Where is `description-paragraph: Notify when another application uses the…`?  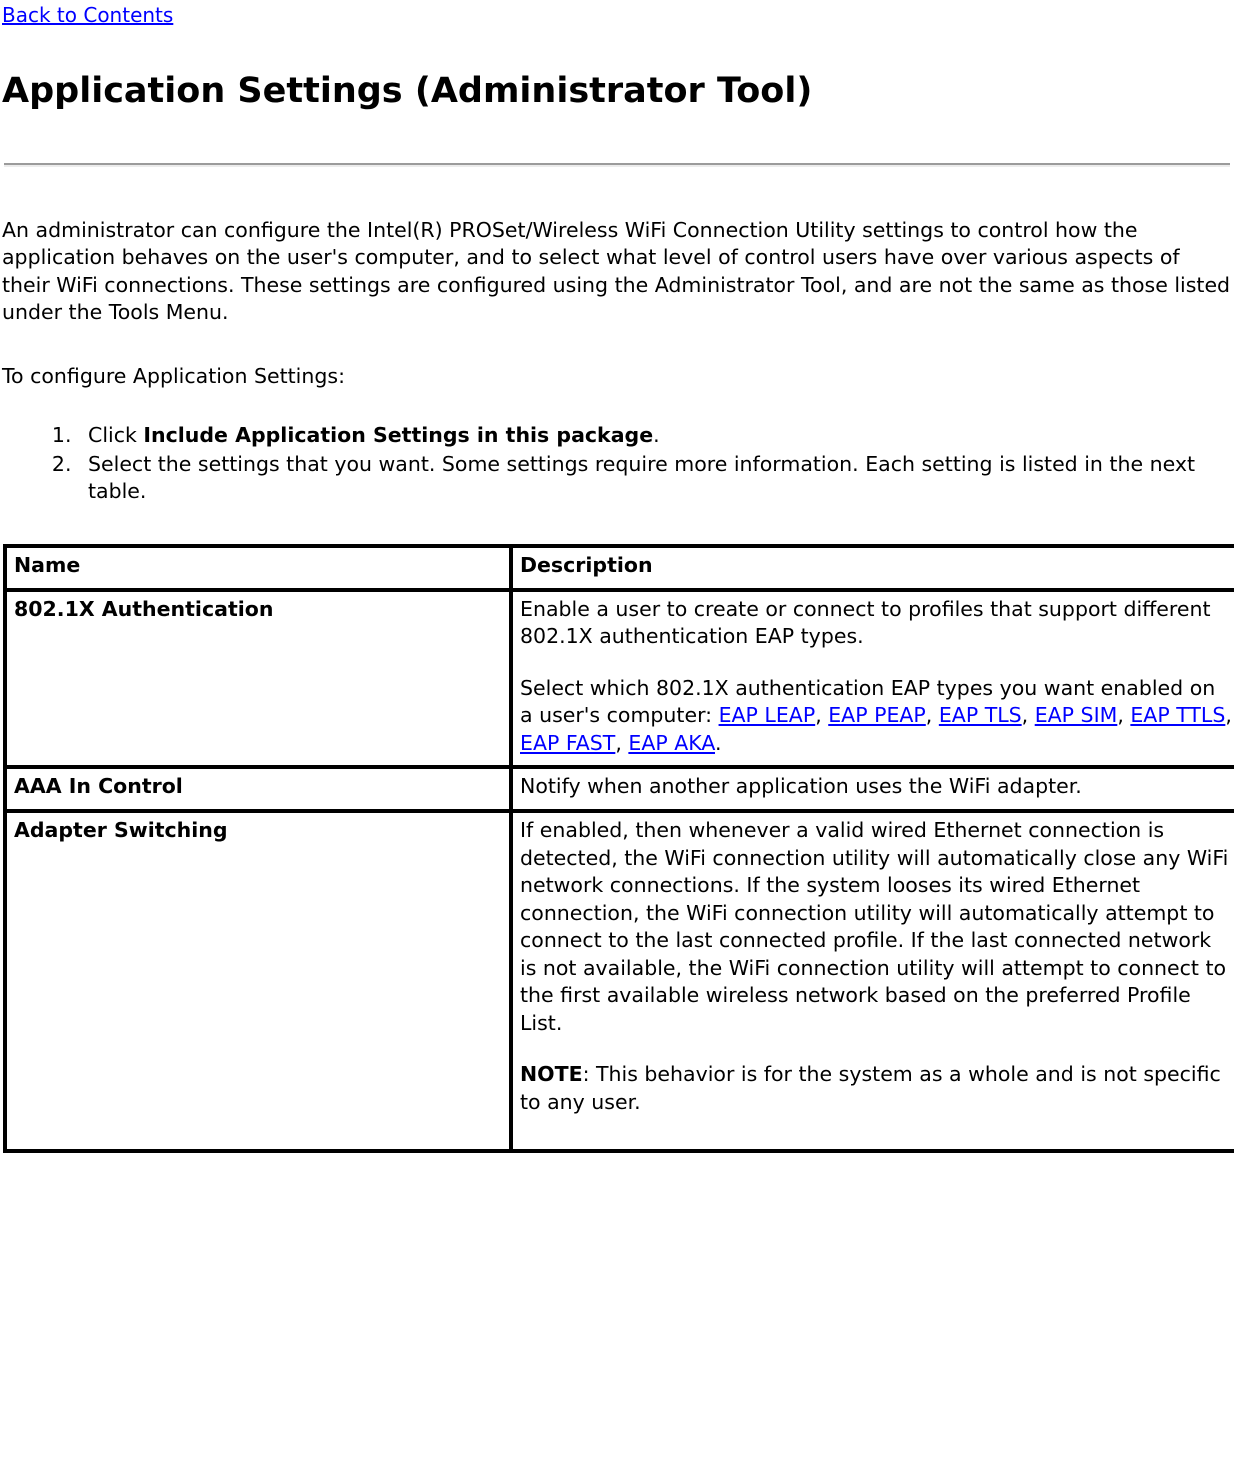
description-paragraph: Notify when another application uses the… is located at coordinates (801, 786).